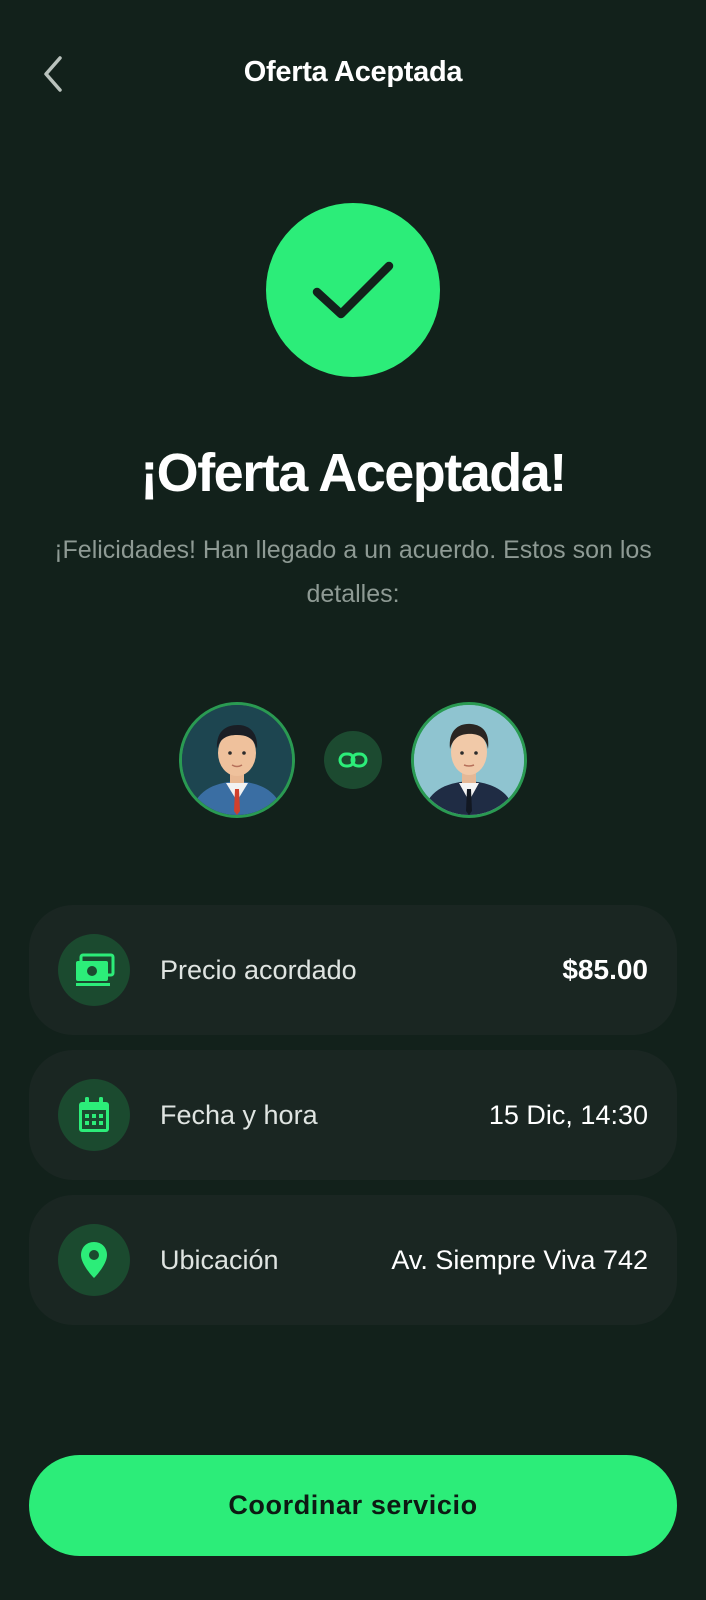 Image resolution: width=706 pixels, height=1600 pixels. I want to click on location-pin-icon, so click(94, 1260).